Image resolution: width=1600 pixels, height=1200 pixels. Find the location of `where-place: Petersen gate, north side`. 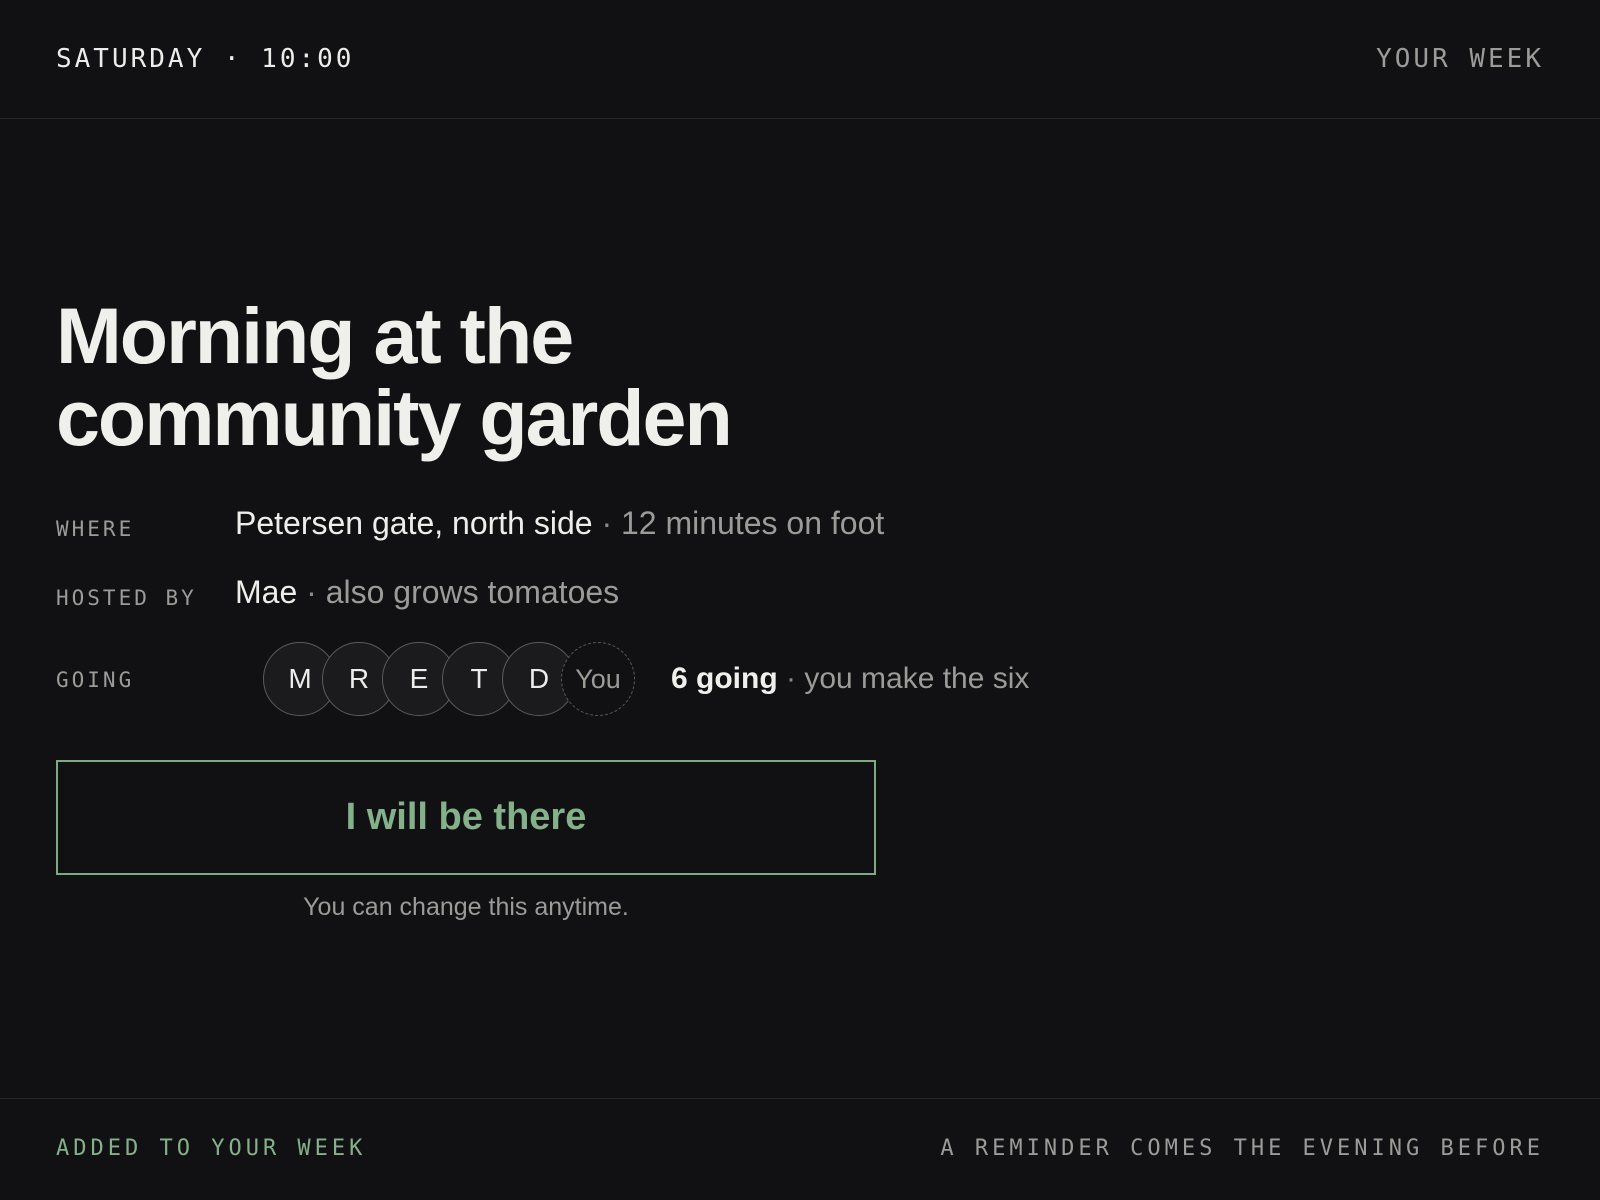

where-place: Petersen gate, north side is located at coordinates (414, 523).